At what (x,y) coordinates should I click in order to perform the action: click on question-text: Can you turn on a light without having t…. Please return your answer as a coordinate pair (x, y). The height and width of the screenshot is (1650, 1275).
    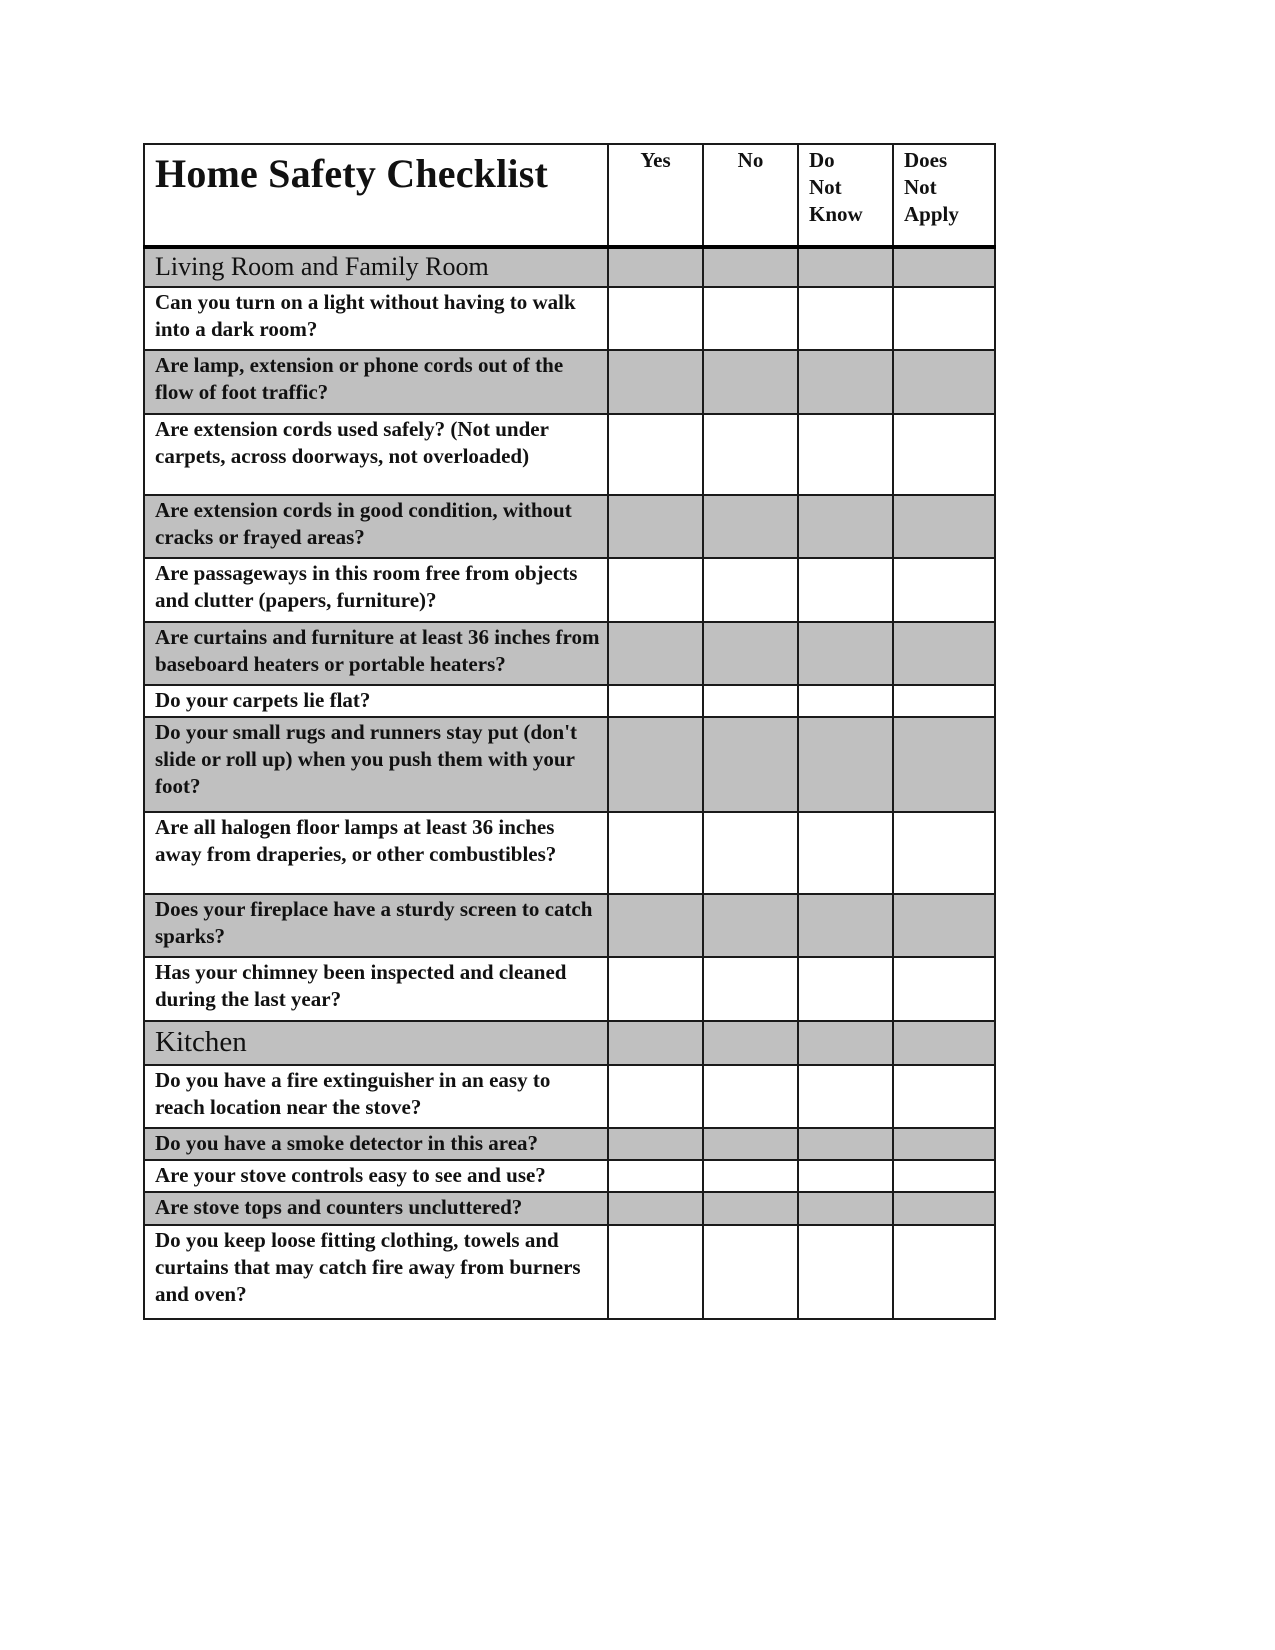
    Looking at the image, I should click on (365, 315).